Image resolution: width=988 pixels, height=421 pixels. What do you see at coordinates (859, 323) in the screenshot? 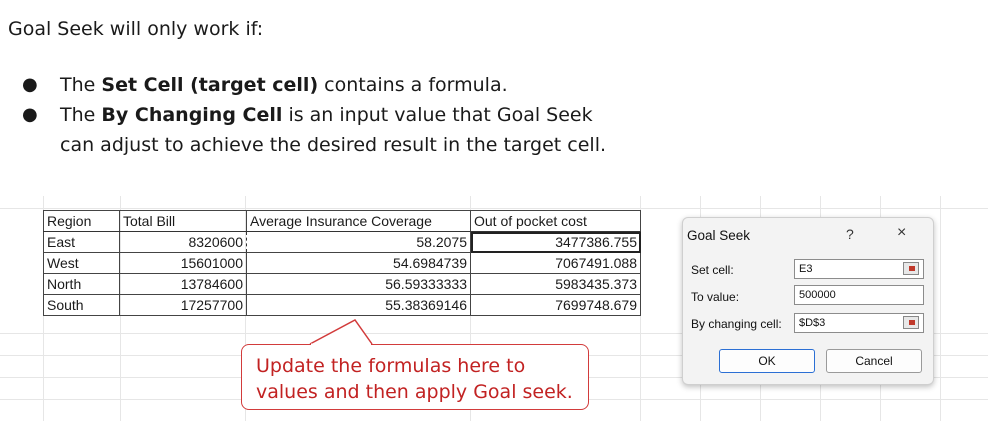
I see `by-changing-cell-input: $D$3` at bounding box center [859, 323].